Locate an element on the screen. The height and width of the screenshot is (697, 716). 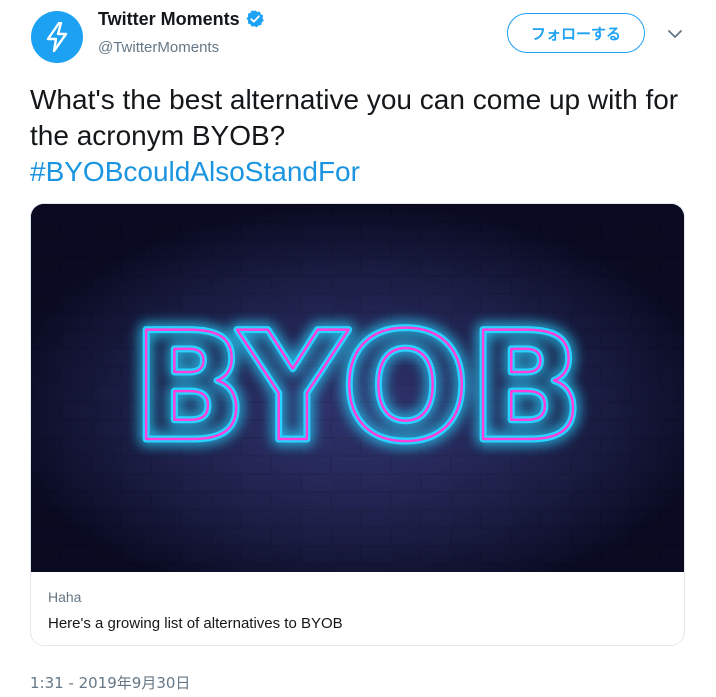
lightning-bolt-icon is located at coordinates (57, 37).